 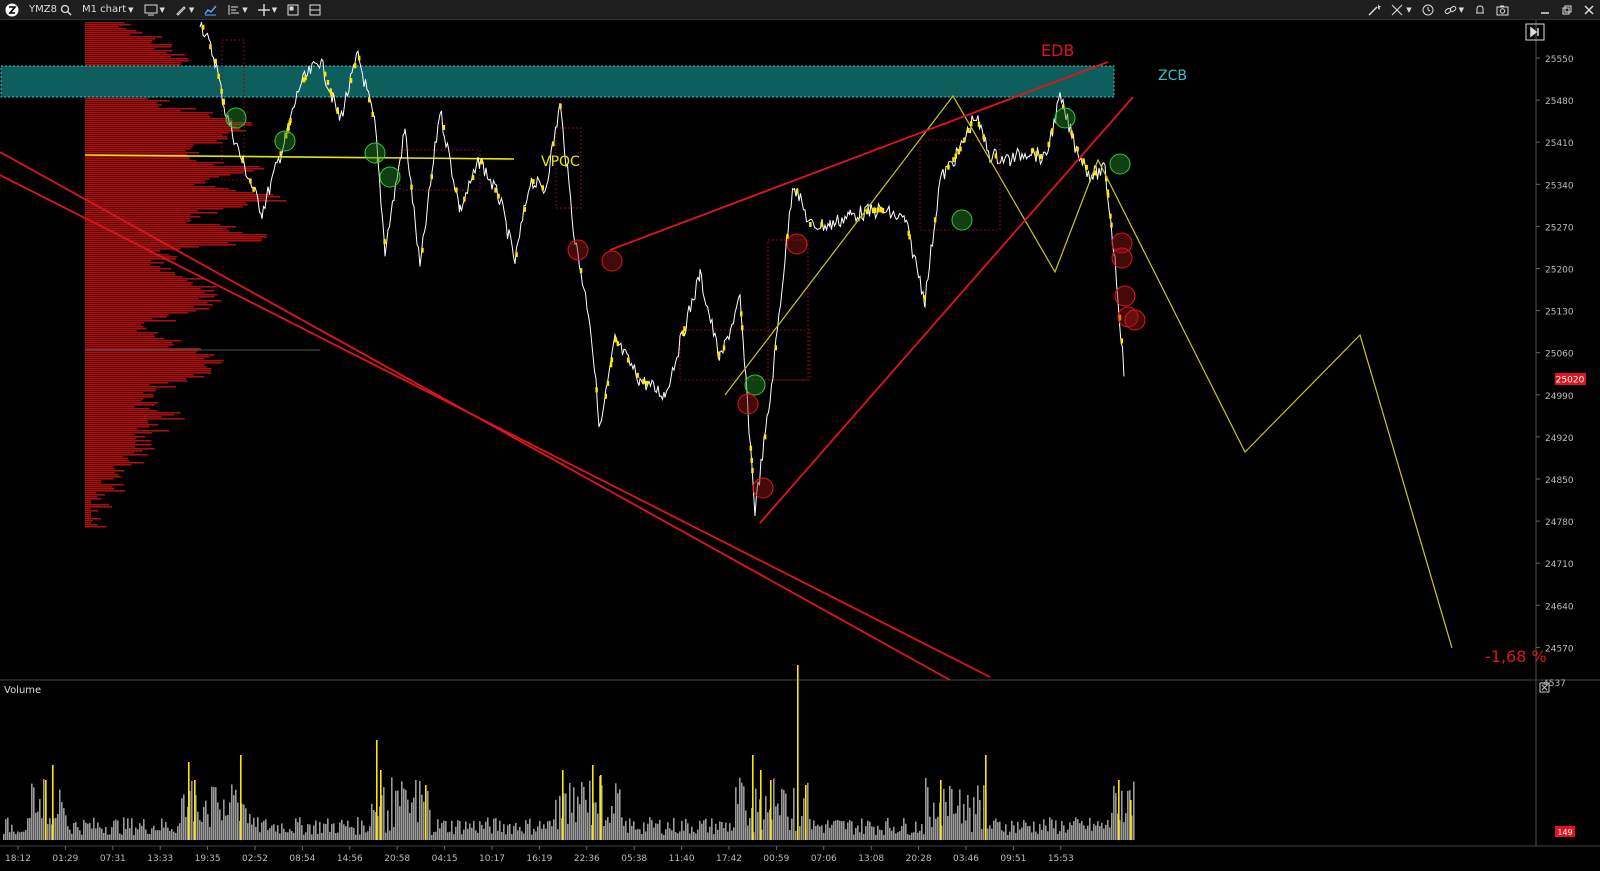 What do you see at coordinates (1374, 9) in the screenshot?
I see `magic-tools-button` at bounding box center [1374, 9].